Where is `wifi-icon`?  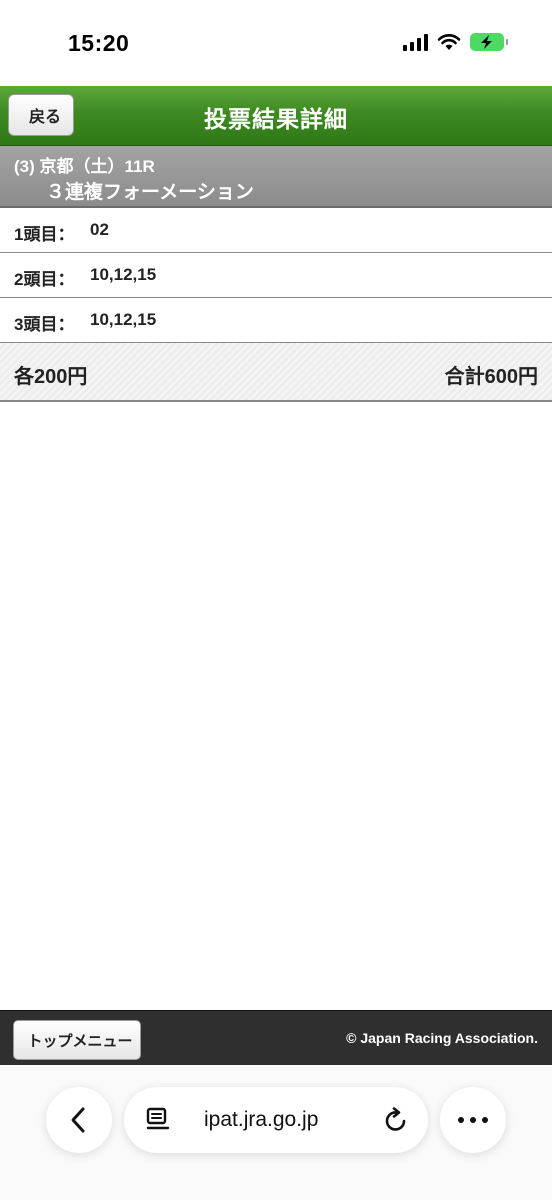 wifi-icon is located at coordinates (449, 42).